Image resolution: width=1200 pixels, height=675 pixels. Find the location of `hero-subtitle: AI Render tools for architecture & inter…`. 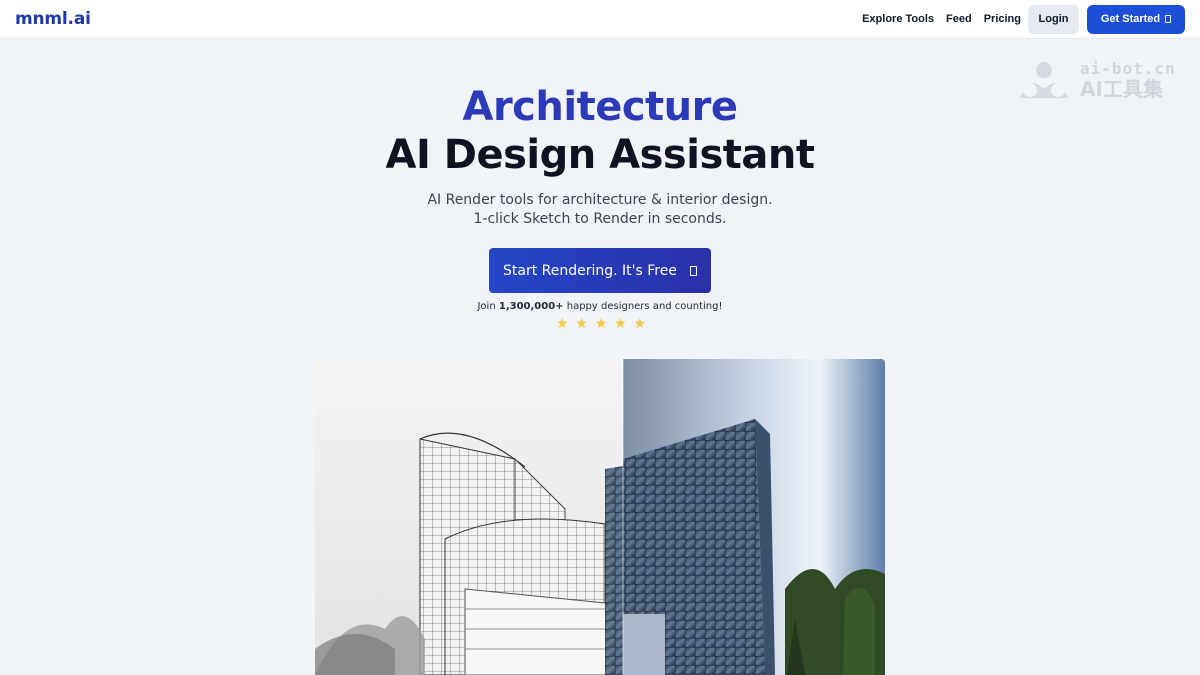

hero-subtitle: AI Render tools for architecture & inter… is located at coordinates (600, 210).